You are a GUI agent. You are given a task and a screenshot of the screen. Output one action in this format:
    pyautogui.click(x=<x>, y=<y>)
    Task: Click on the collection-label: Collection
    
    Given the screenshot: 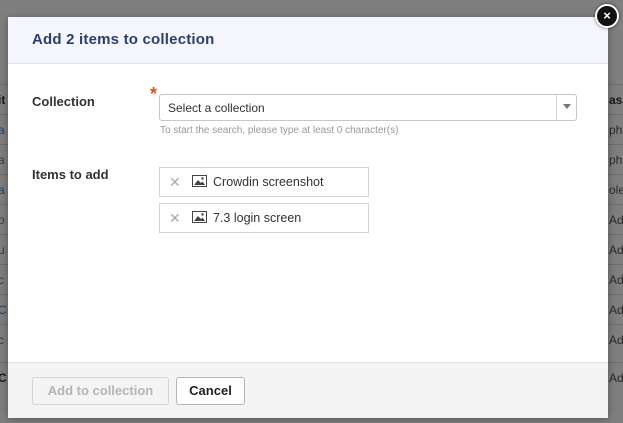 What is the action you would take?
    pyautogui.click(x=63, y=101)
    